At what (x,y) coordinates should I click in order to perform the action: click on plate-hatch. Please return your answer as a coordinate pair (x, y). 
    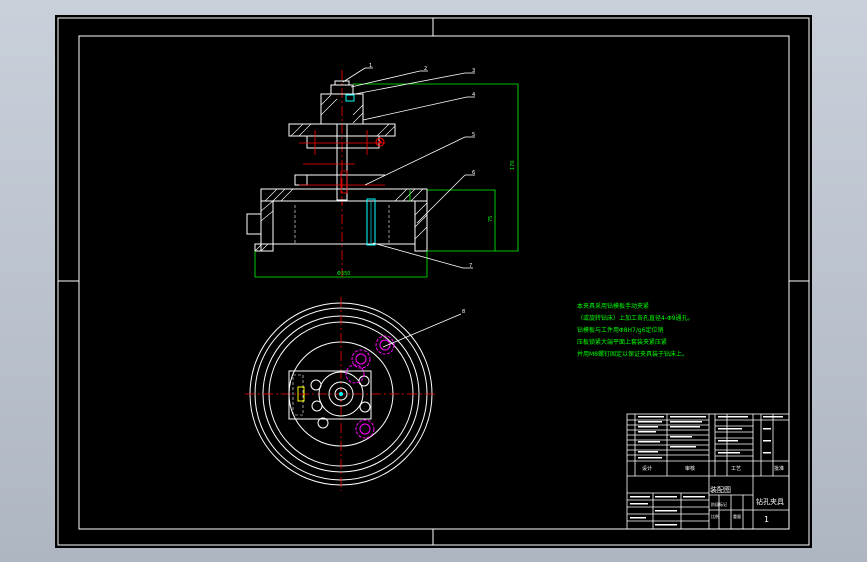
    Looking at the image, I should click on (343, 130).